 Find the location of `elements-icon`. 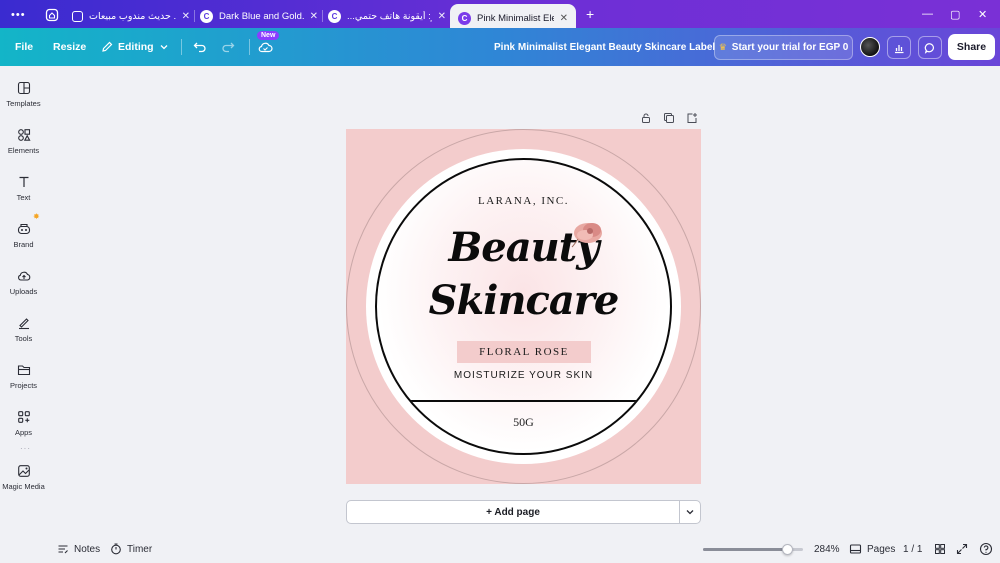

elements-icon is located at coordinates (24, 135).